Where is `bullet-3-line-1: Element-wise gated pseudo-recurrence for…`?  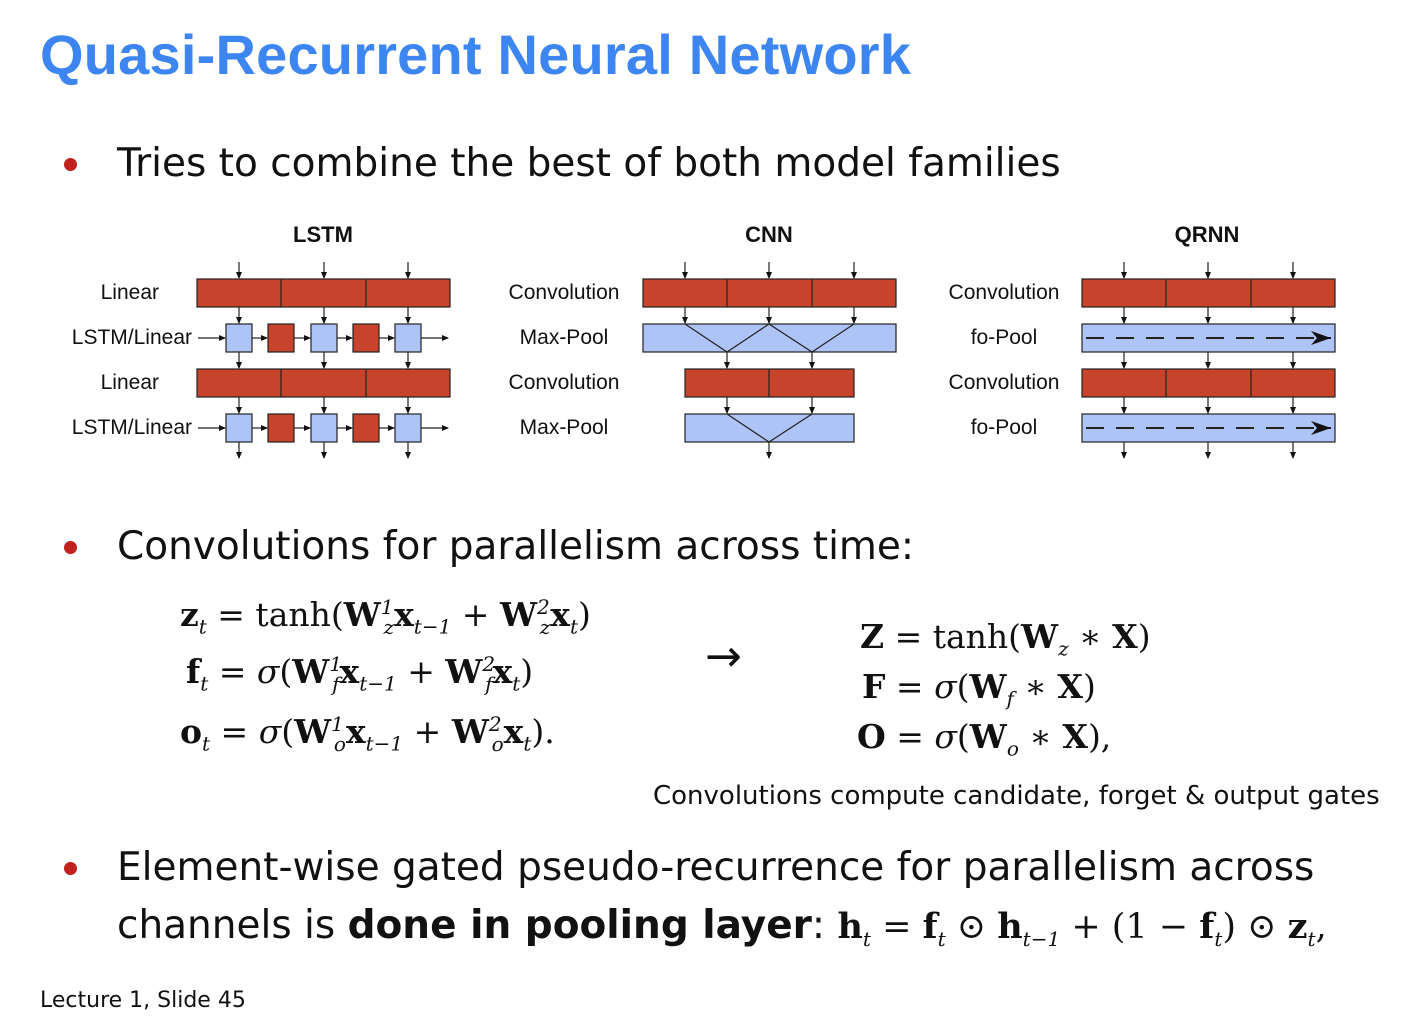
bullet-3-line-1: Element-wise gated pseudo-recurrence for… is located at coordinates (716, 867).